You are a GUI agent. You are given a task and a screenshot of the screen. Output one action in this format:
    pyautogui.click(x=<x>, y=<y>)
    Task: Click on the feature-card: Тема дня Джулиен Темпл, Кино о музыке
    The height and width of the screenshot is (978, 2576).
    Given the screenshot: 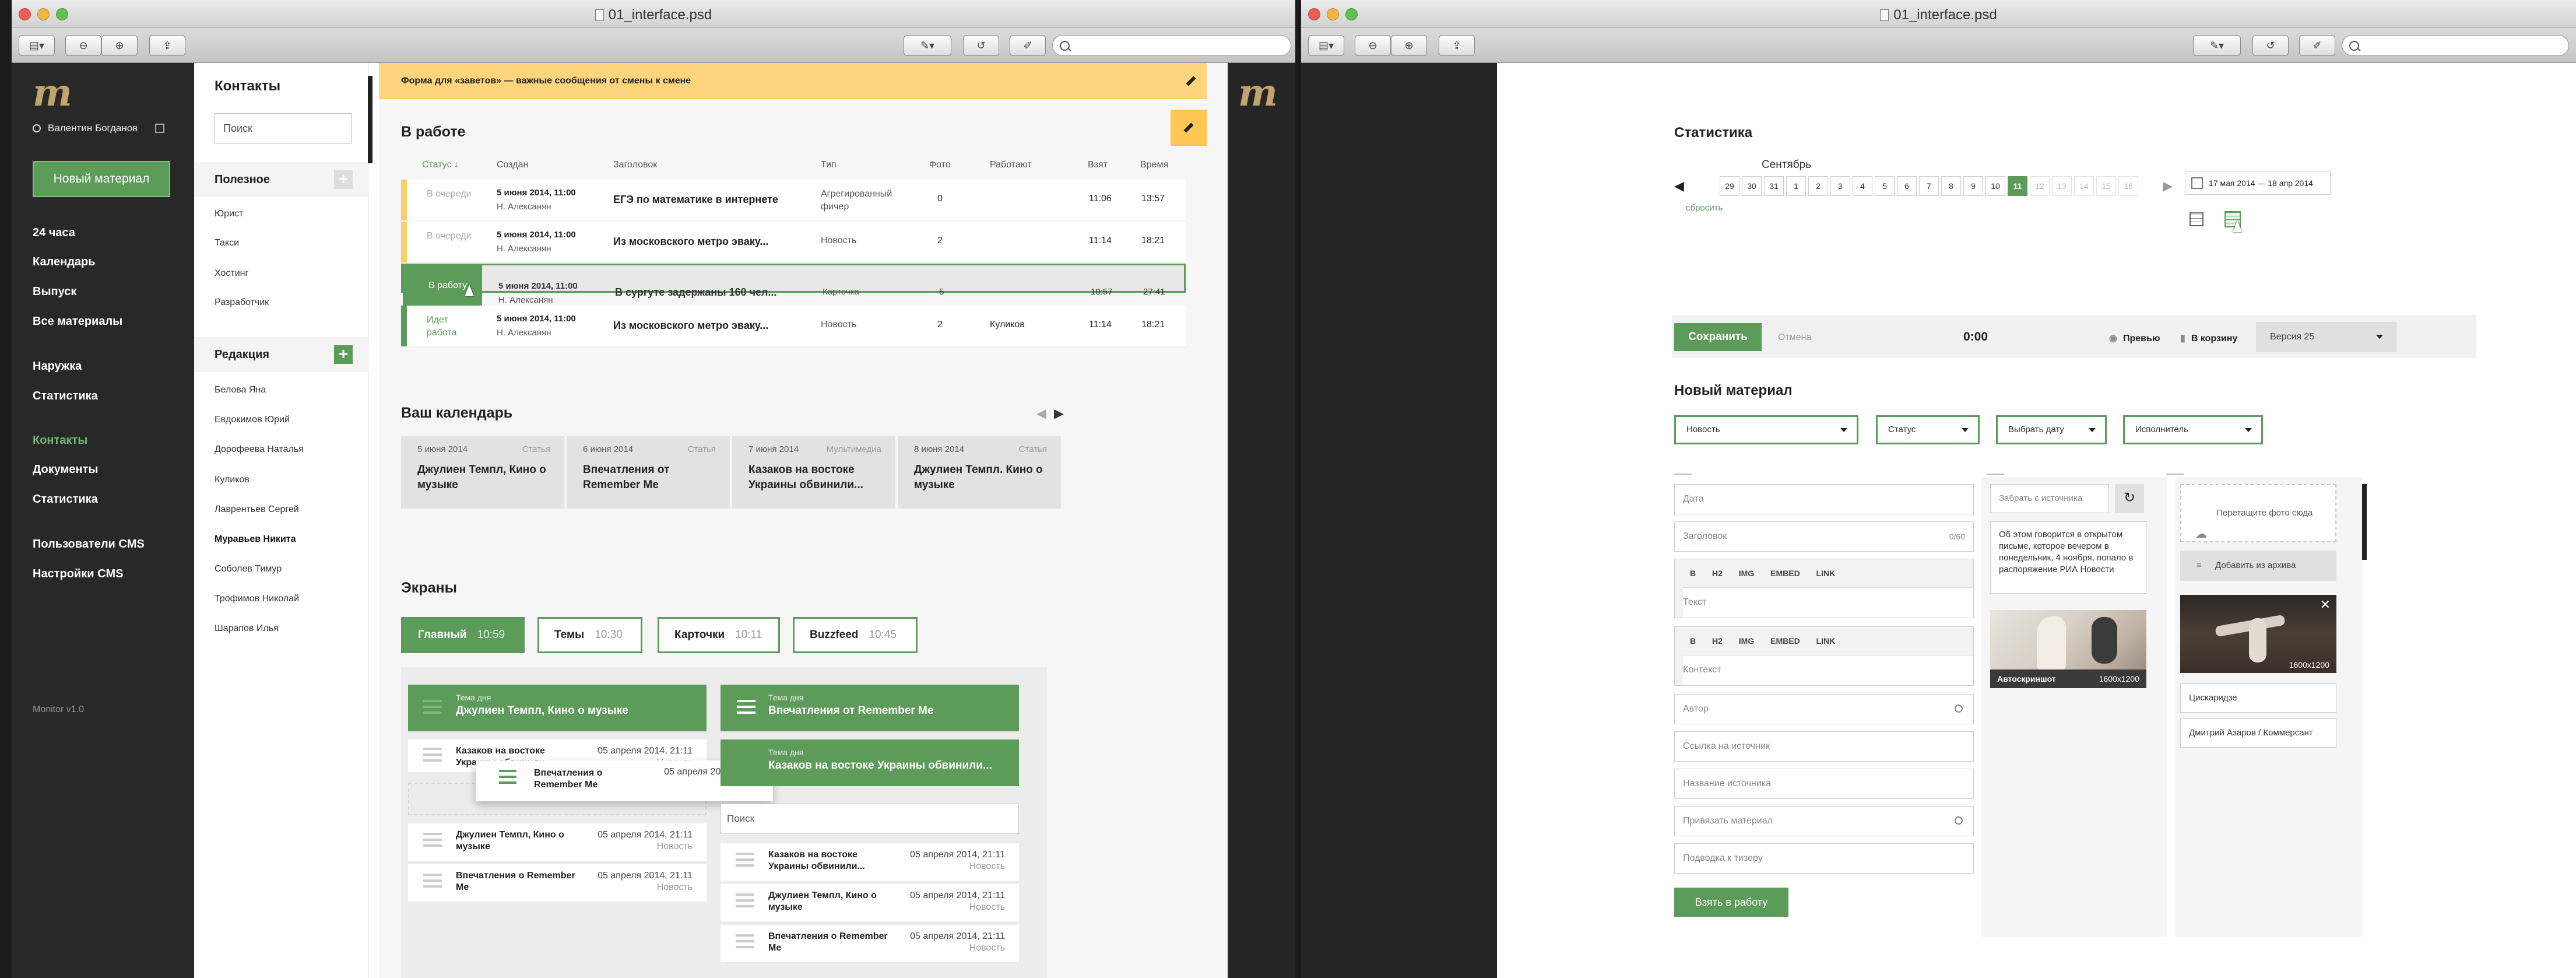 What is the action you would take?
    pyautogui.click(x=557, y=708)
    